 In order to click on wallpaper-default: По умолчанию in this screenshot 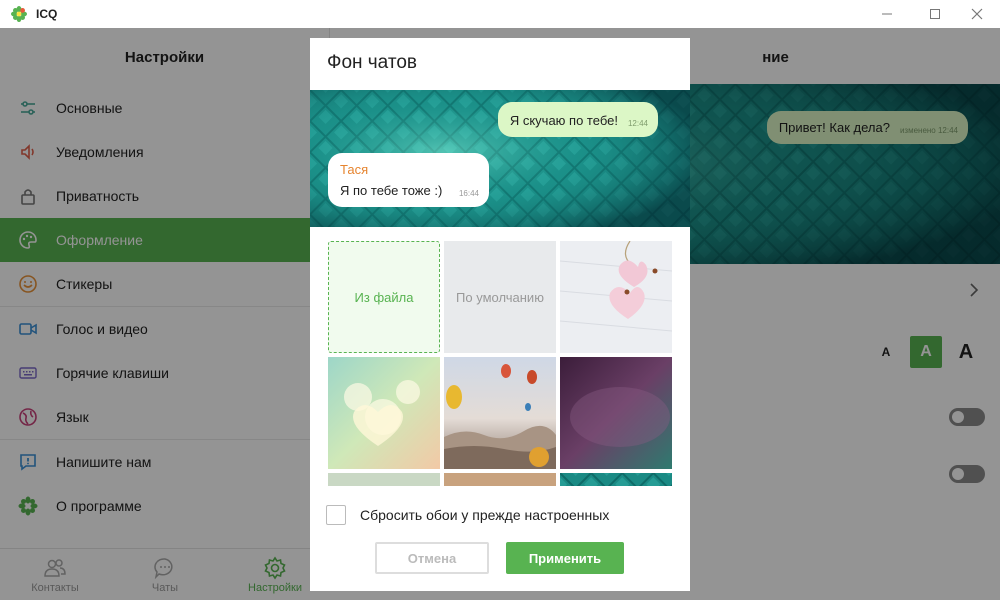, I will do `click(500, 297)`.